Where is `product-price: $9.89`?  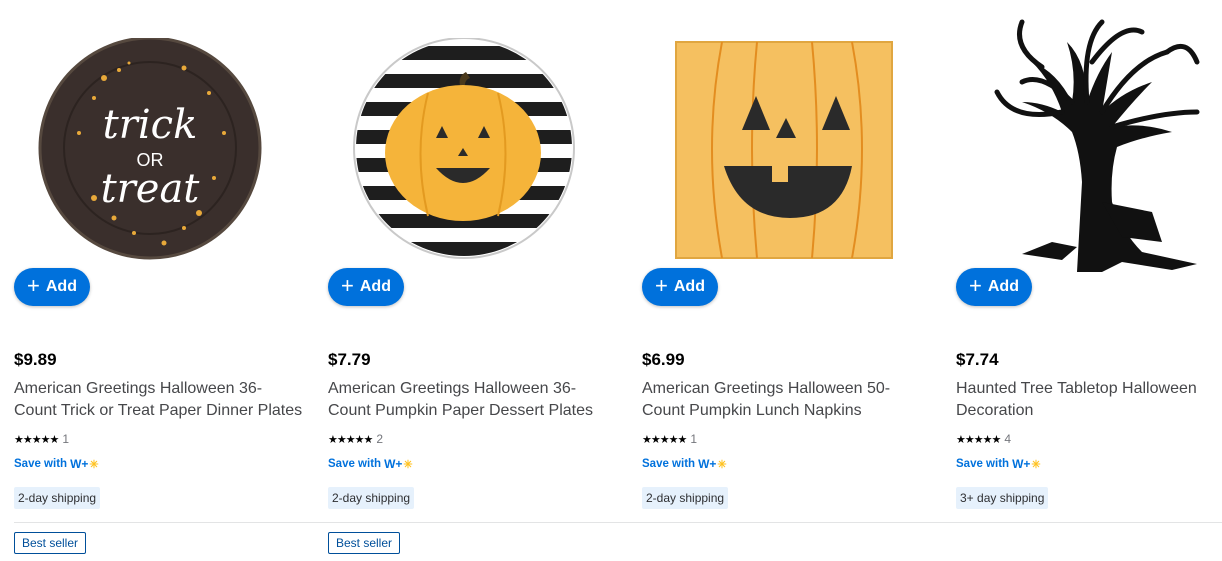
product-price: $9.89 is located at coordinates (35, 359).